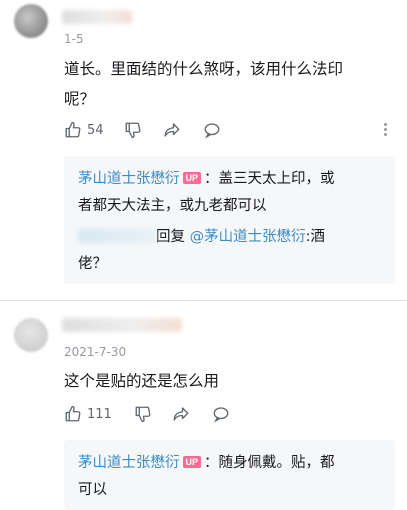 The image size is (407, 510). I want to click on comment-actions: 111, so click(229, 414).